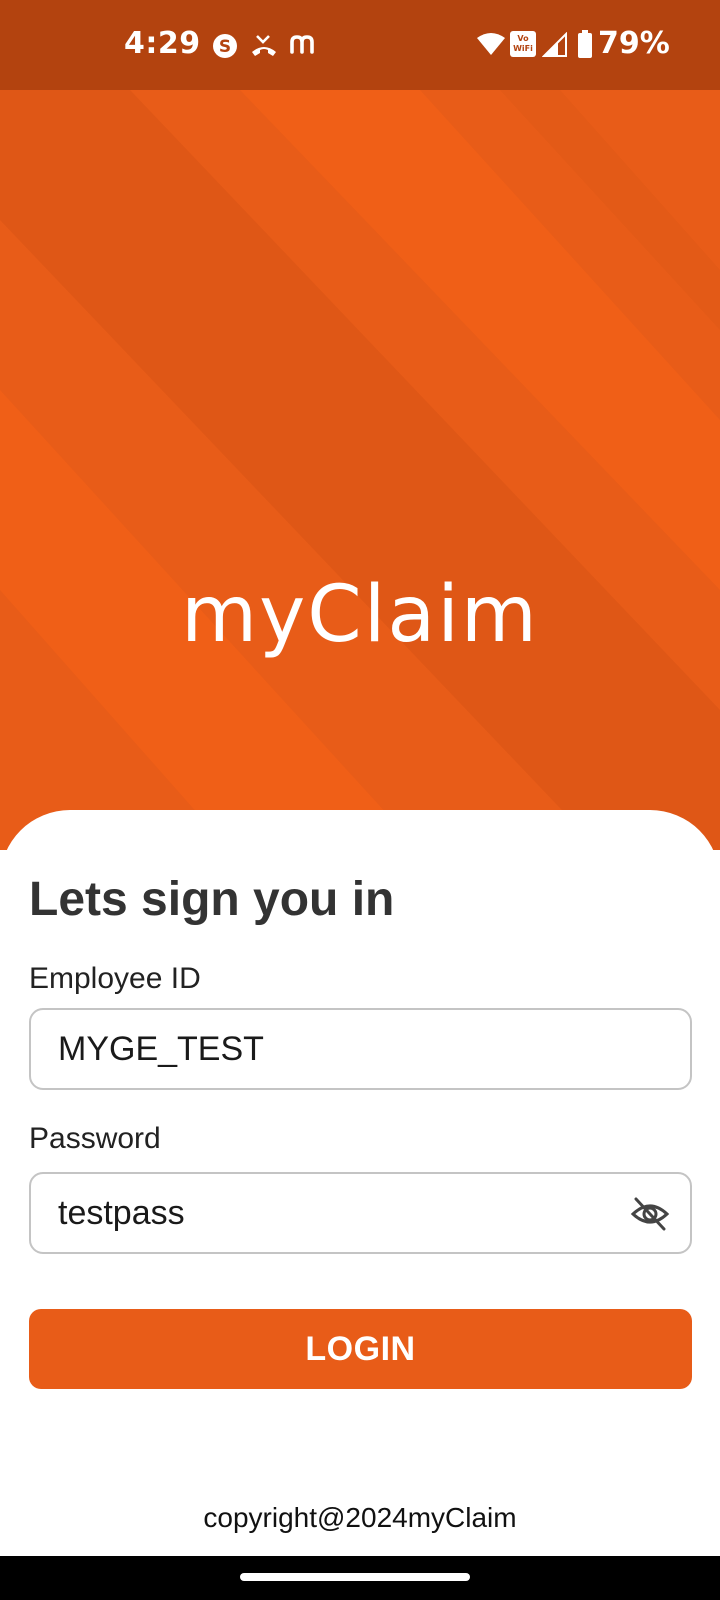 The image size is (720, 1600). Describe the element at coordinates (95, 1138) in the screenshot. I see `password-label: Password` at that location.